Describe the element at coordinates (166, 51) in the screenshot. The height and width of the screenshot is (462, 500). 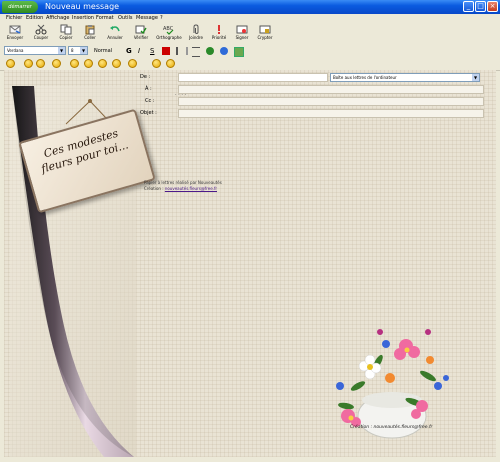
I see `font-color-icon` at that location.